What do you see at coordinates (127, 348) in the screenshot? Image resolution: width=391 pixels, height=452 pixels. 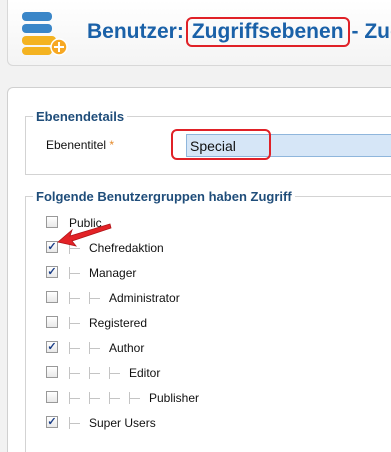 I see `group-label: Author` at bounding box center [127, 348].